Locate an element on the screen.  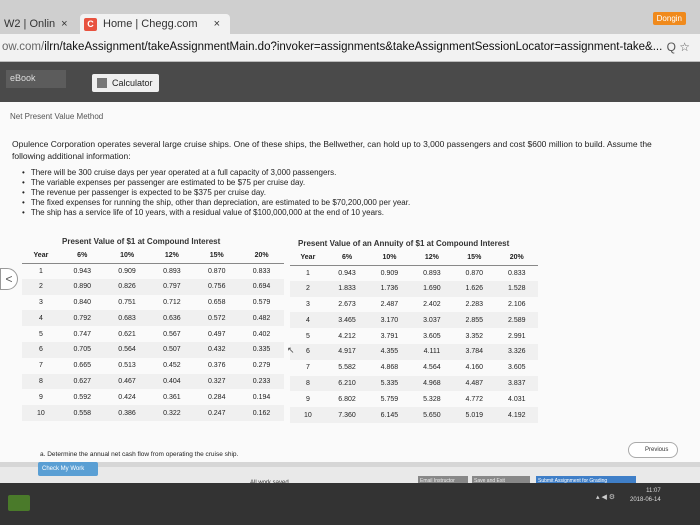
table-cell: 0.497 is located at coordinates (216, 334).